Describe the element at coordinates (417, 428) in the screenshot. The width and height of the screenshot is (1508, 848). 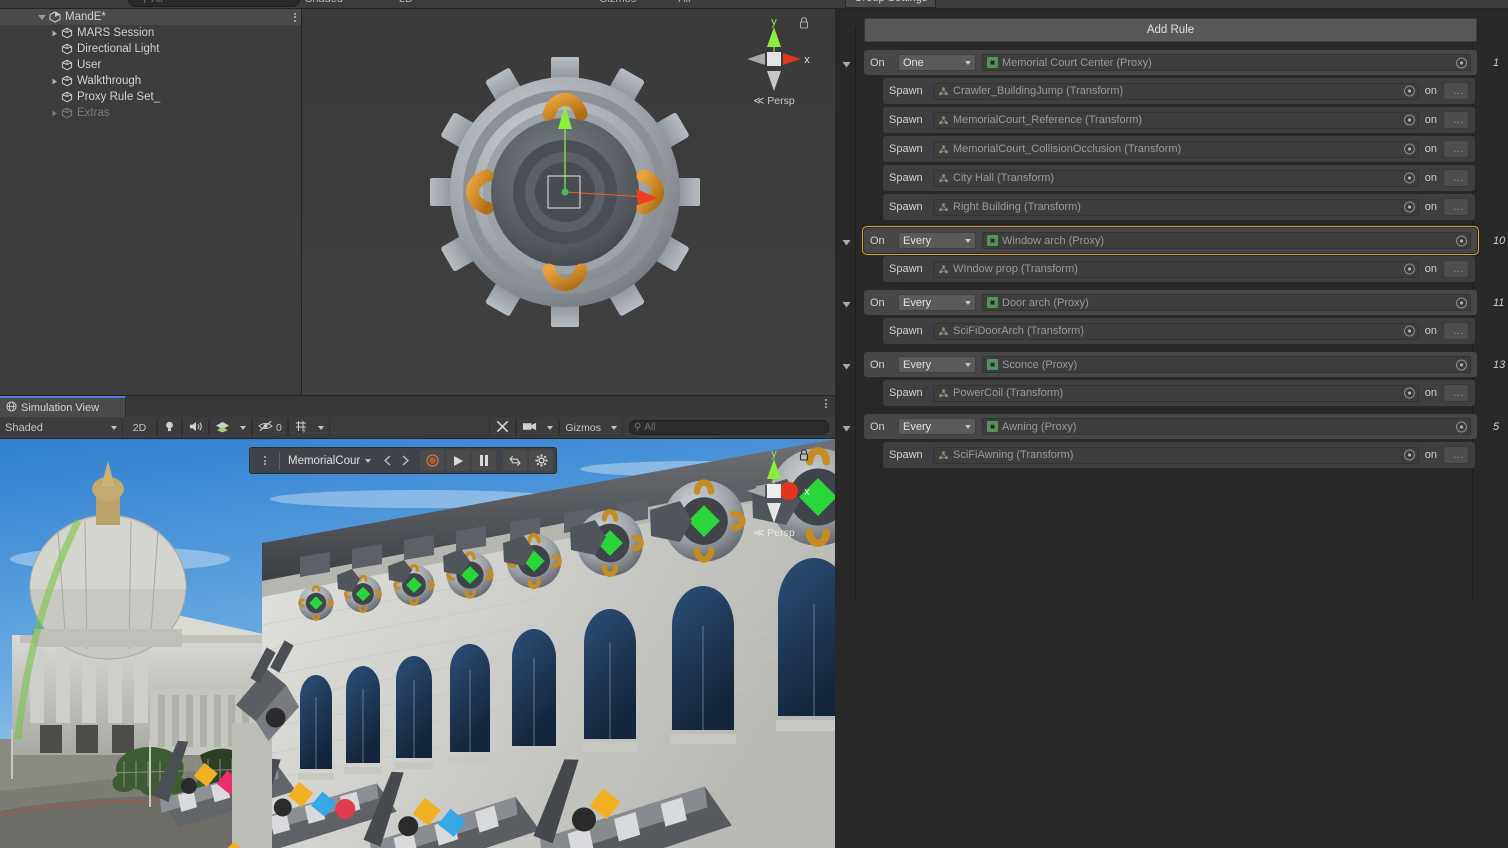
I see `simulation-view-toolbar: Shaded 2D 0 y Gizmos ⚲ All` at that location.